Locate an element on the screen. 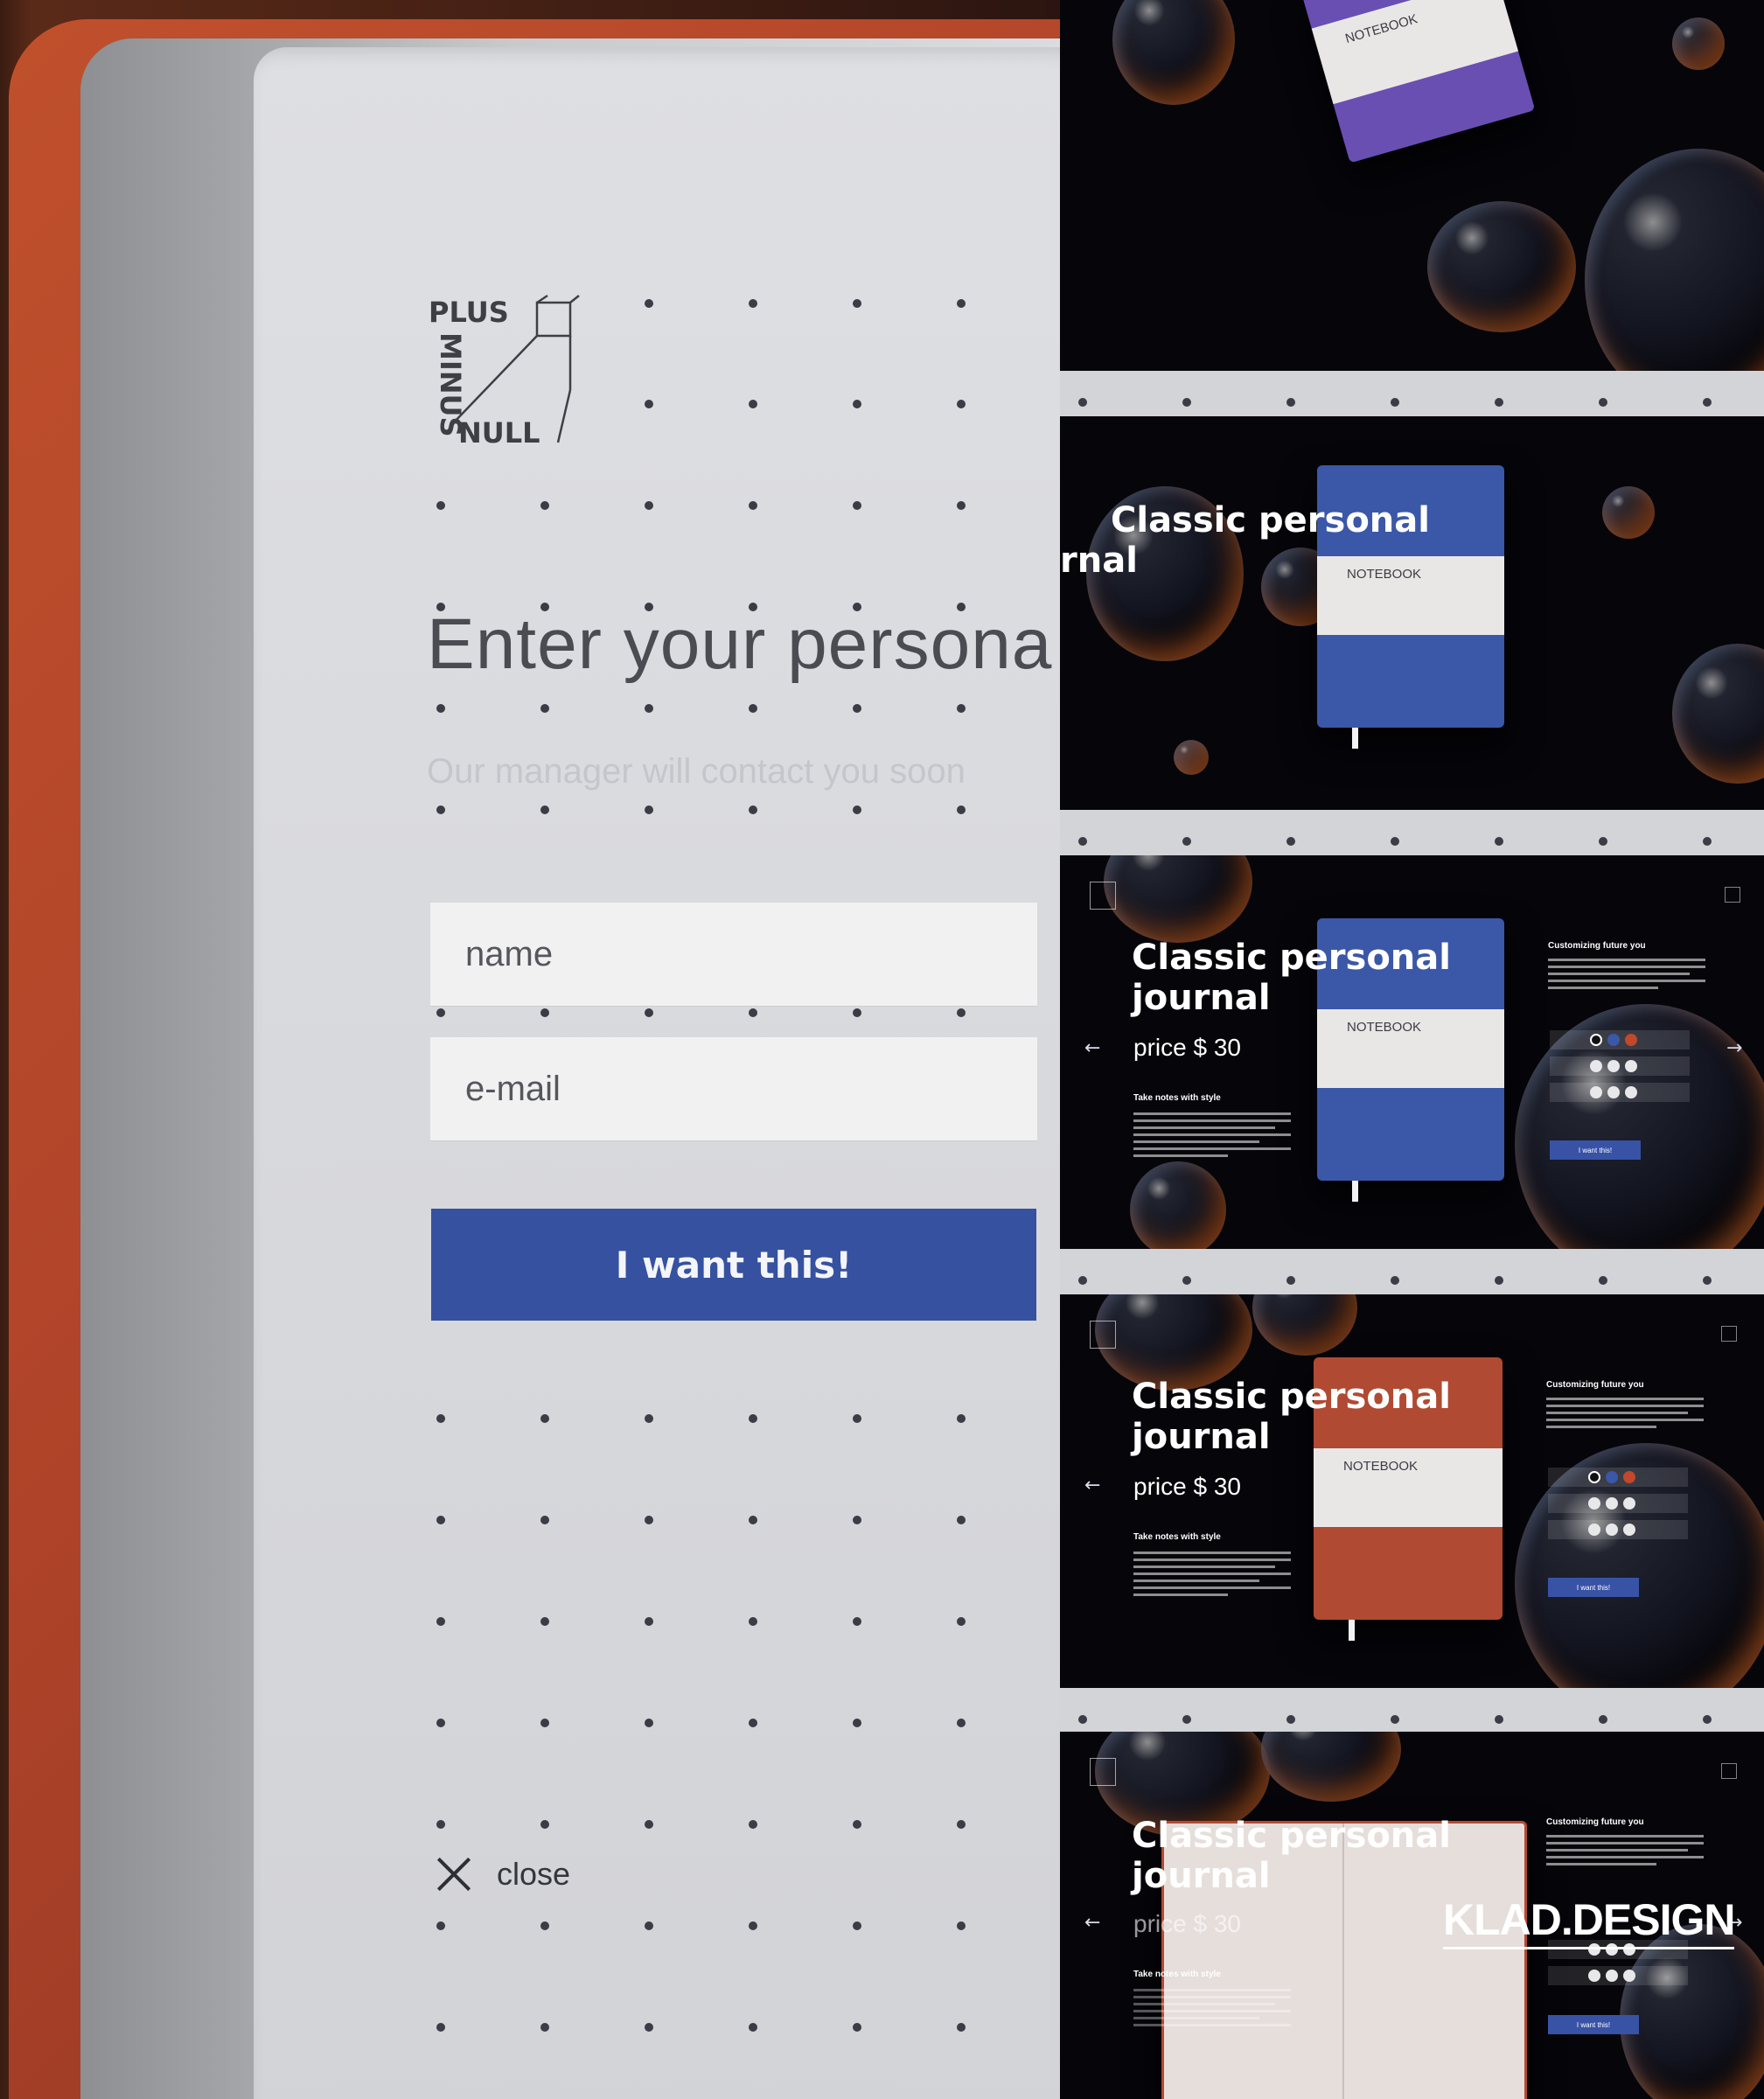  name-field is located at coordinates (733, 955).